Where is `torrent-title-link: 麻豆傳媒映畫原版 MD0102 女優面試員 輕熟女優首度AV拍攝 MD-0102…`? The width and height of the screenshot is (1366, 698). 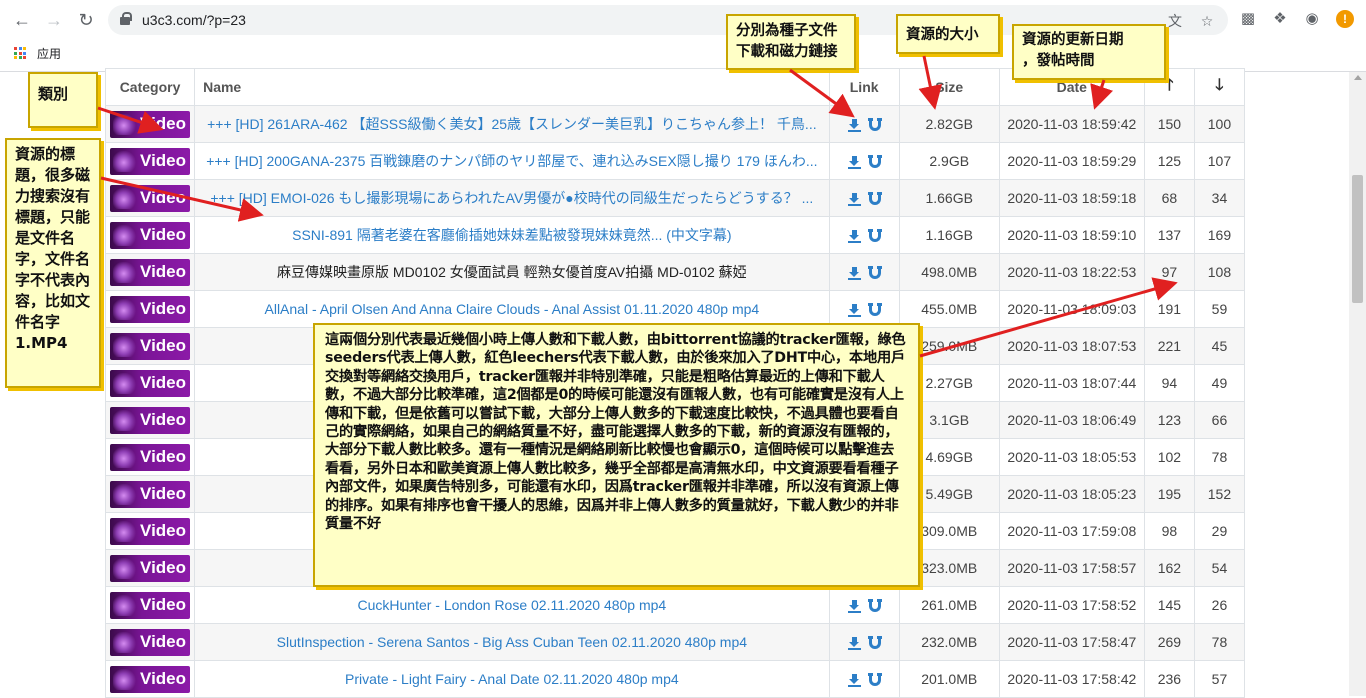 torrent-title-link: 麻豆傳媒映畫原版 MD0102 女優面試員 輕熟女優首度AV拍攝 MD-0102… is located at coordinates (512, 272).